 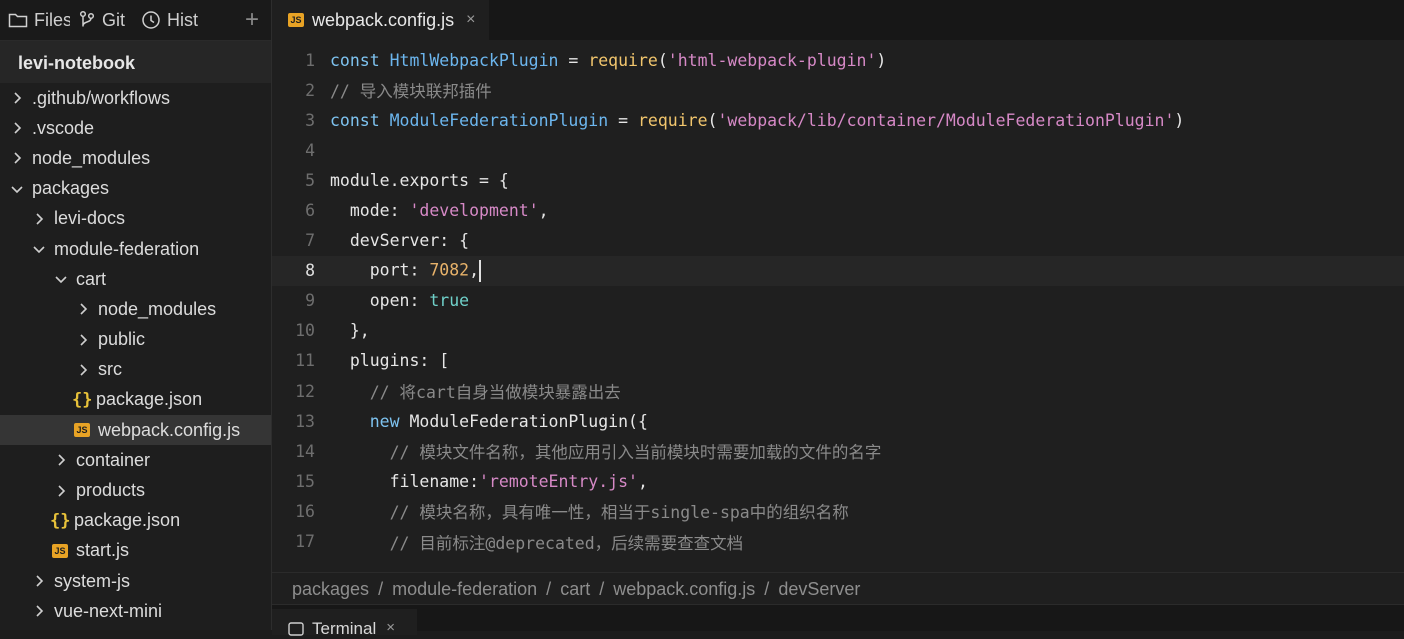 I want to click on code-line: 7 devServer: {, so click(x=838, y=241).